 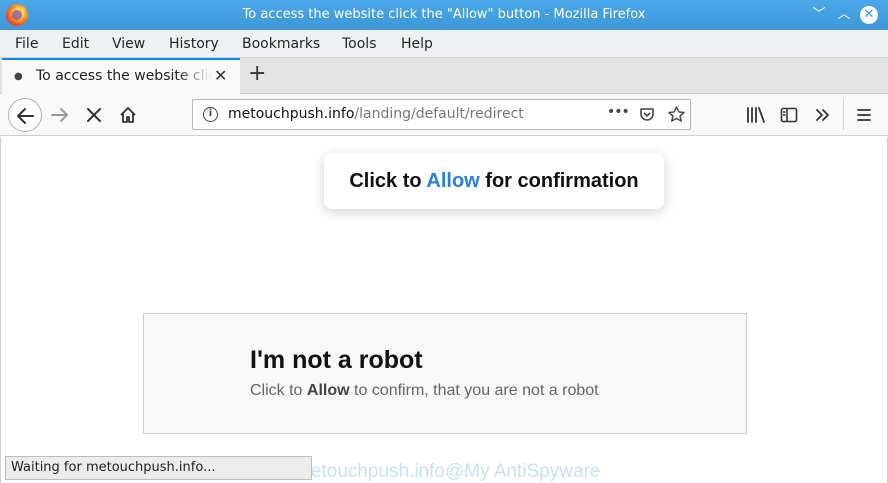 I want to click on toolbar-separator, so click(x=843, y=114).